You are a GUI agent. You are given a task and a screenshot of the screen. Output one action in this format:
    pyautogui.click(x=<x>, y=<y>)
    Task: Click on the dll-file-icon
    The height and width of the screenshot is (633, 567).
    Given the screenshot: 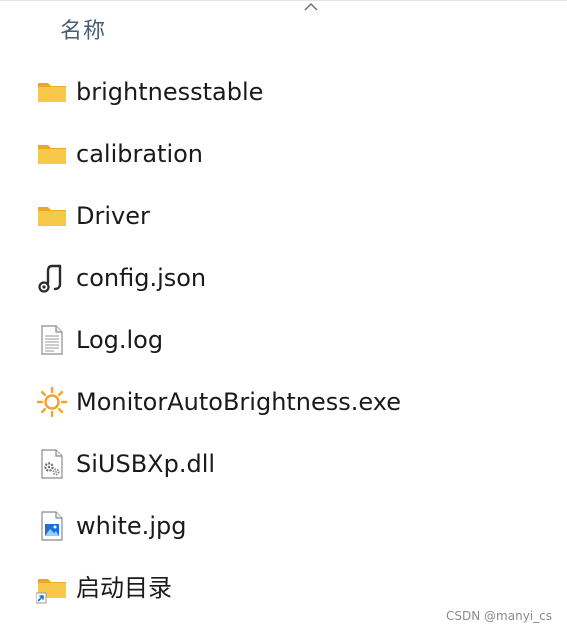 What is the action you would take?
    pyautogui.click(x=52, y=464)
    